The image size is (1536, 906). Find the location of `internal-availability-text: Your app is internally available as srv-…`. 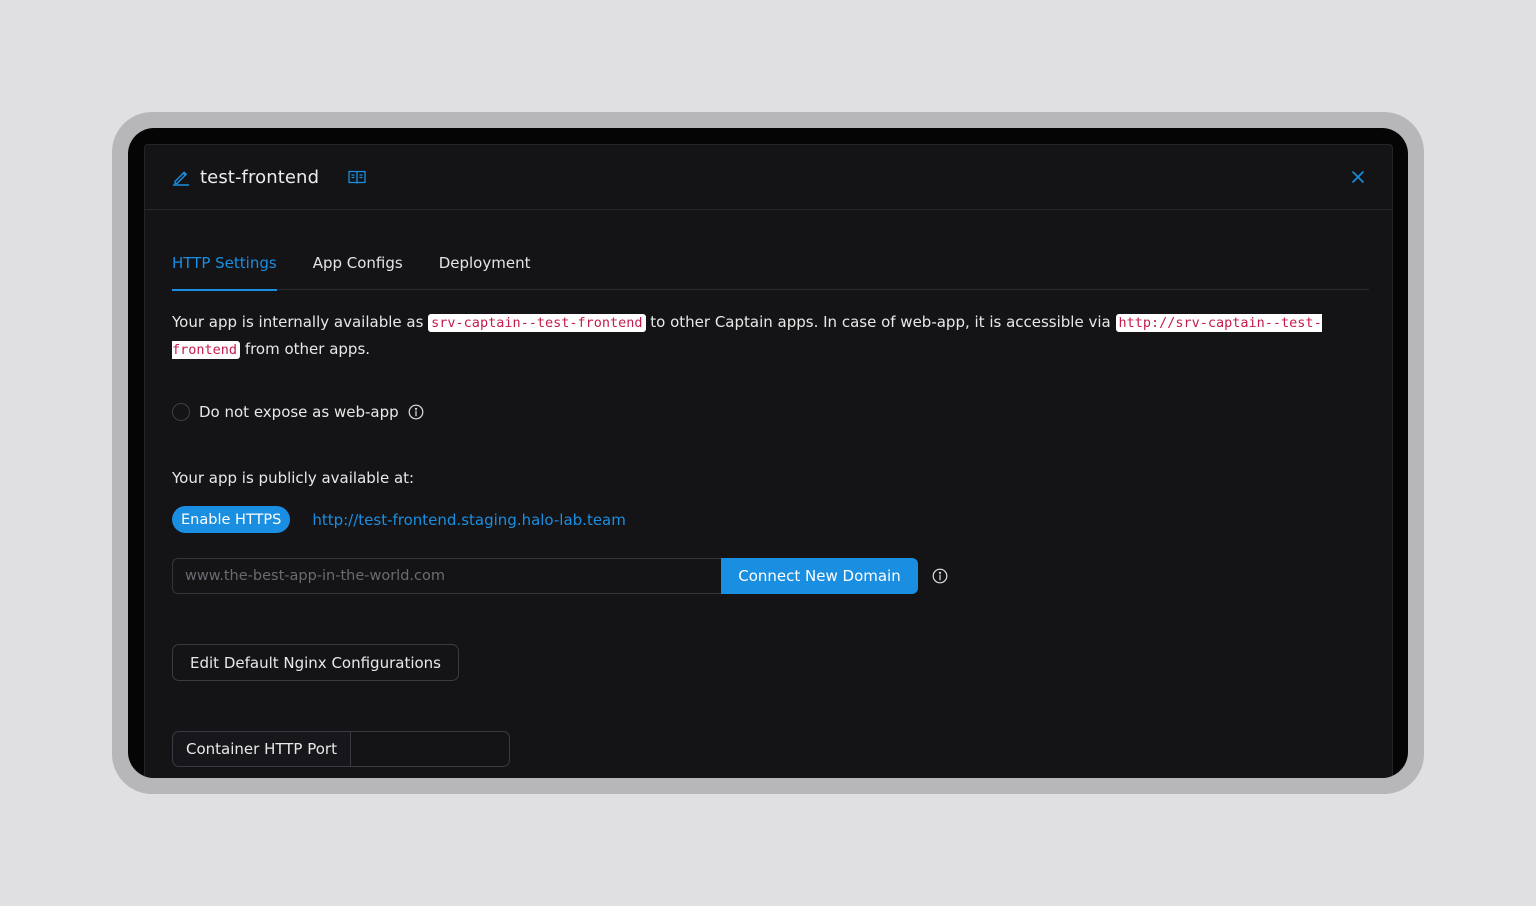

internal-availability-text: Your app is internally available as srv-… is located at coordinates (772, 336).